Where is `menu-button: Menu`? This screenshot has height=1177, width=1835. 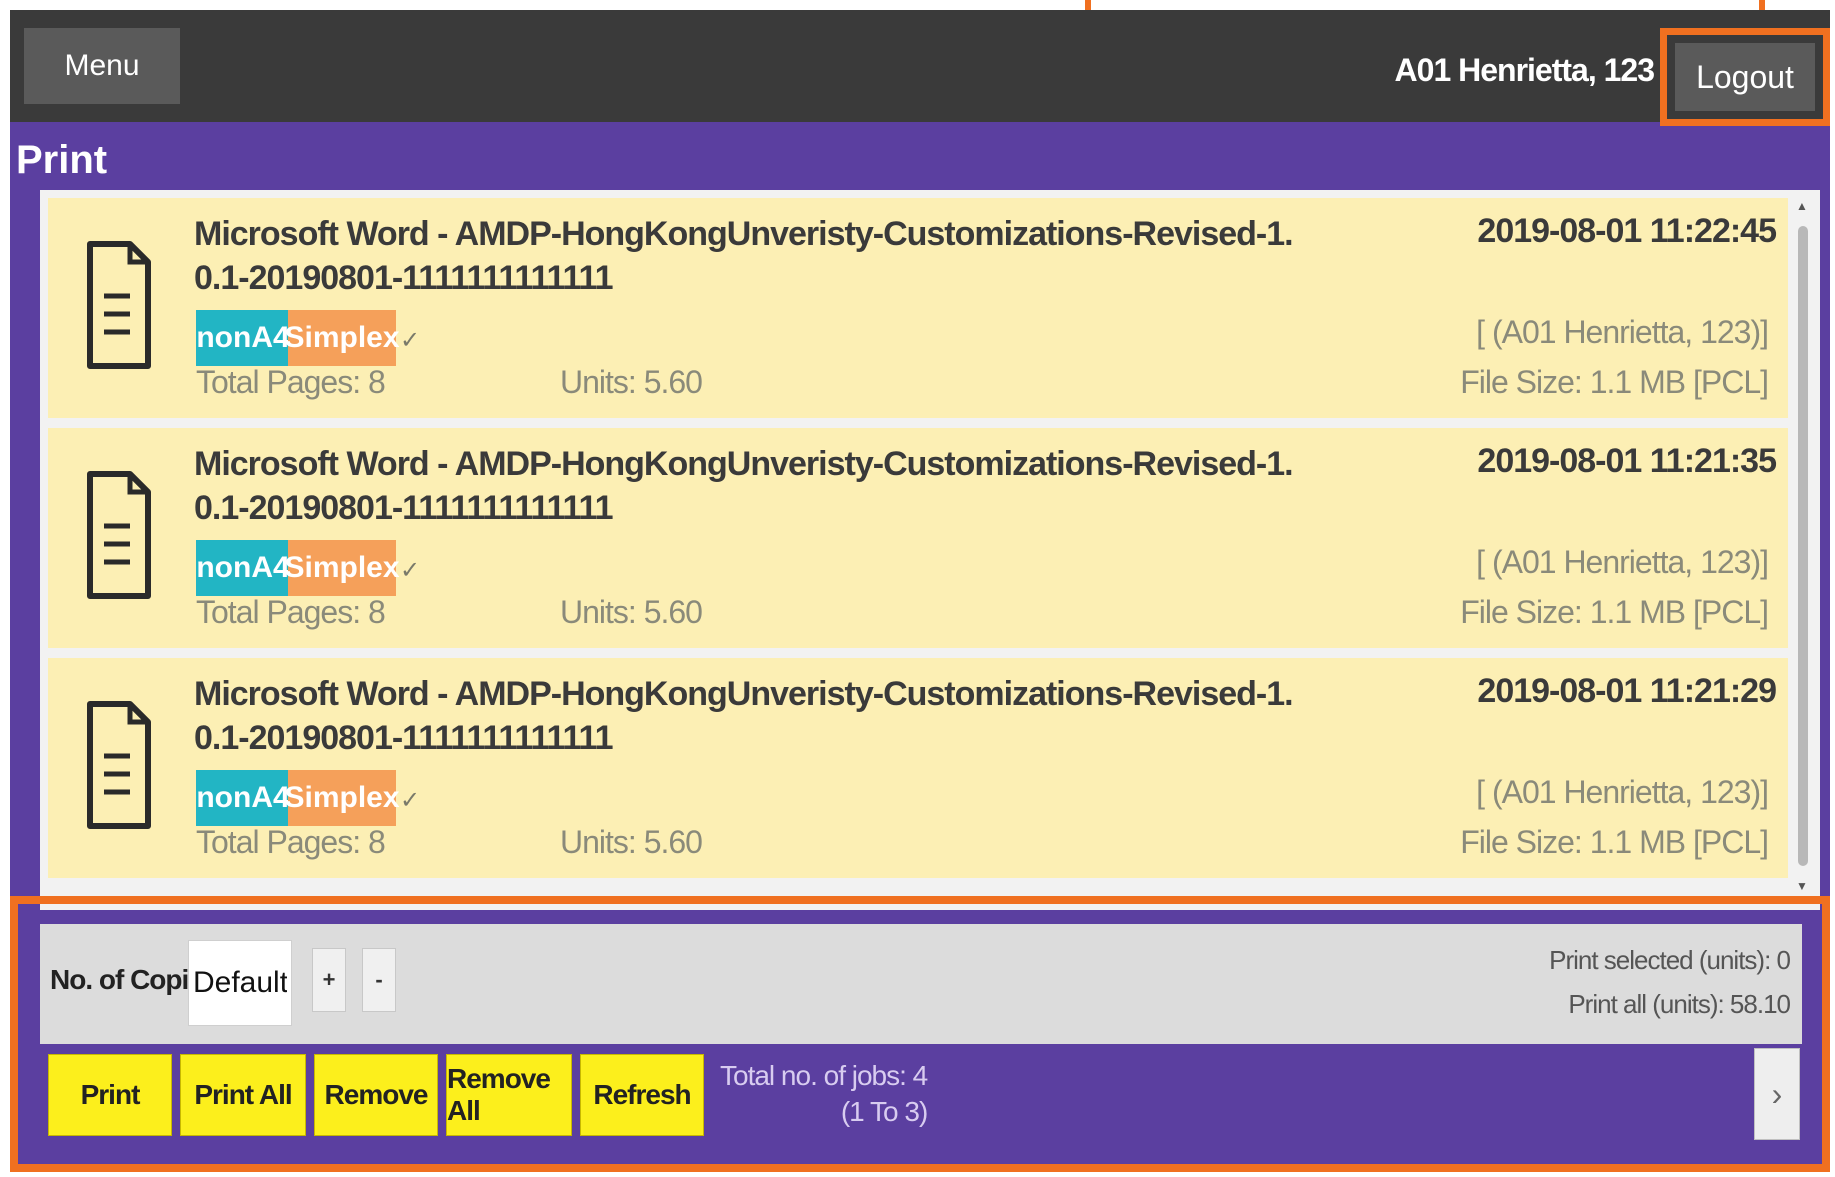
menu-button: Menu is located at coordinates (102, 66).